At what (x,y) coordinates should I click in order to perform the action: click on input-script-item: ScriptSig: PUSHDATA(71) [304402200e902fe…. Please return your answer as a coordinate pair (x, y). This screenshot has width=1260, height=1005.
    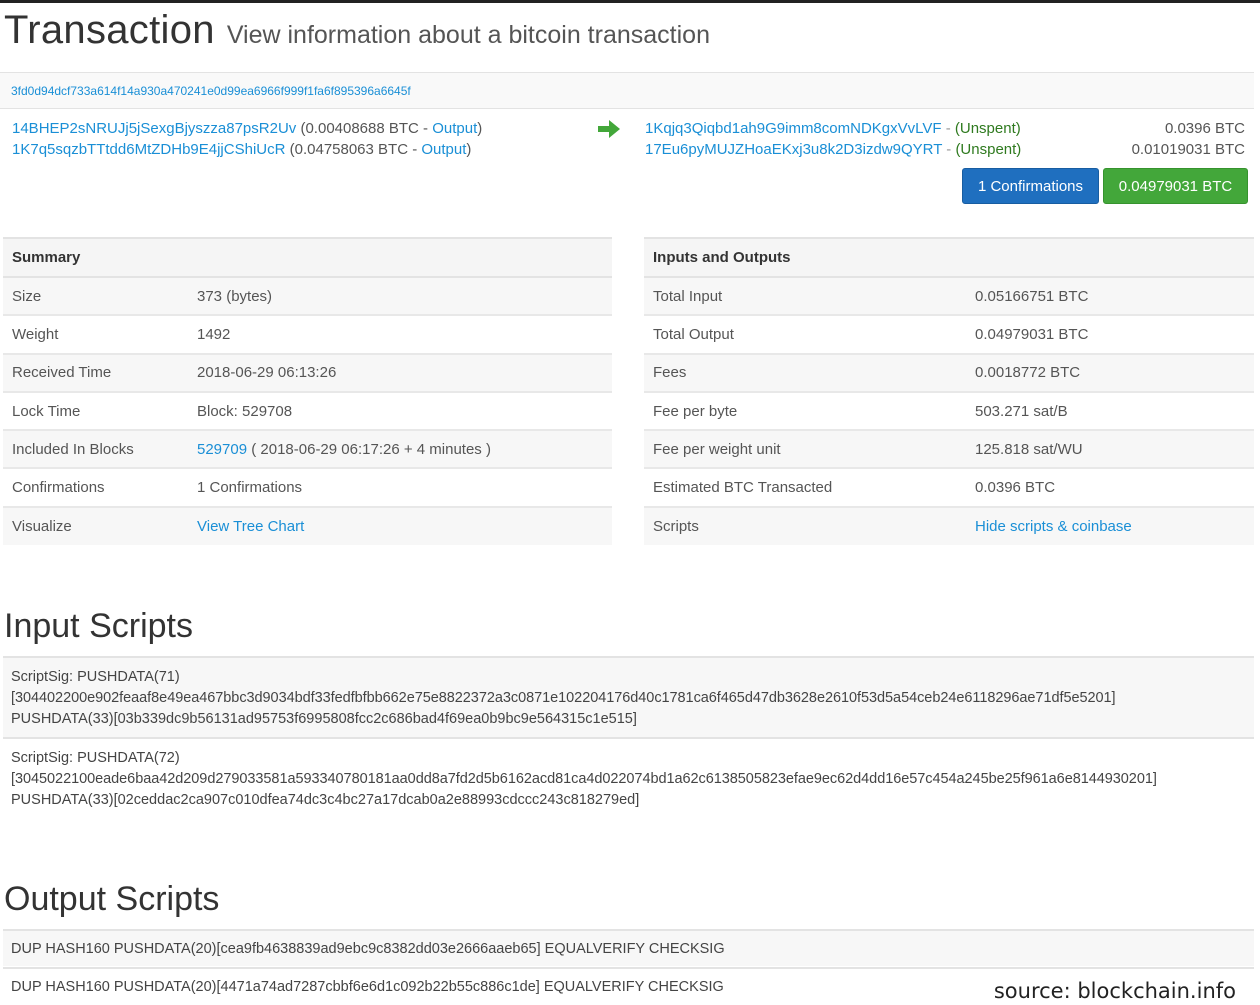
    Looking at the image, I should click on (628, 696).